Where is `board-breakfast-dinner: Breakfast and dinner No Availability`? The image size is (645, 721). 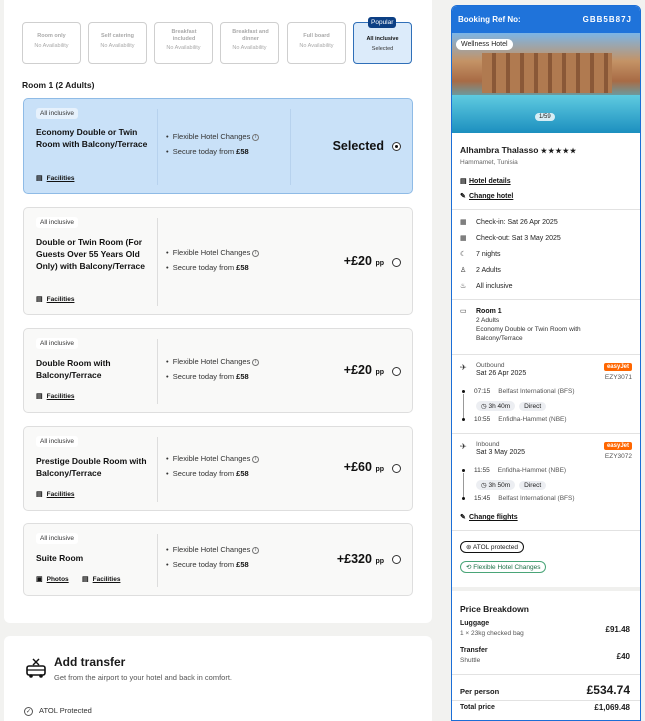 board-breakfast-dinner: Breakfast and dinner No Availability is located at coordinates (249, 43).